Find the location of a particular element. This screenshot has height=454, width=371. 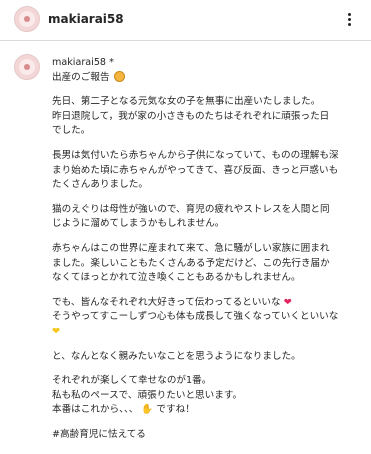

caption-line: じように溜めてしまうかもしれません。 is located at coordinates (138, 224).